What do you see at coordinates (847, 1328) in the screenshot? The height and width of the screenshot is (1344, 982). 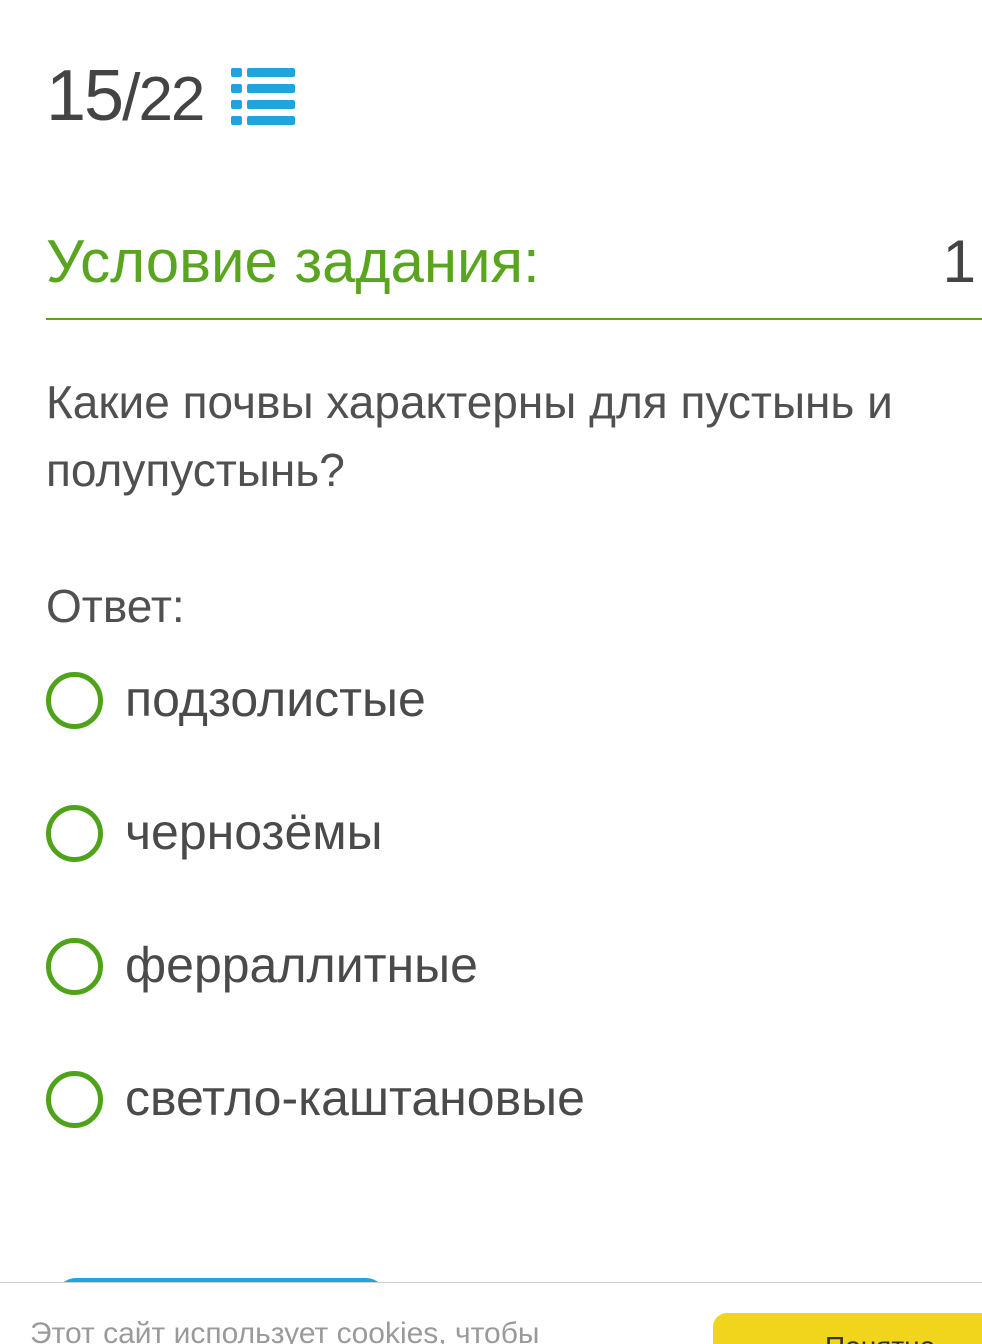 I see `cookie-accept-button: Понятно` at bounding box center [847, 1328].